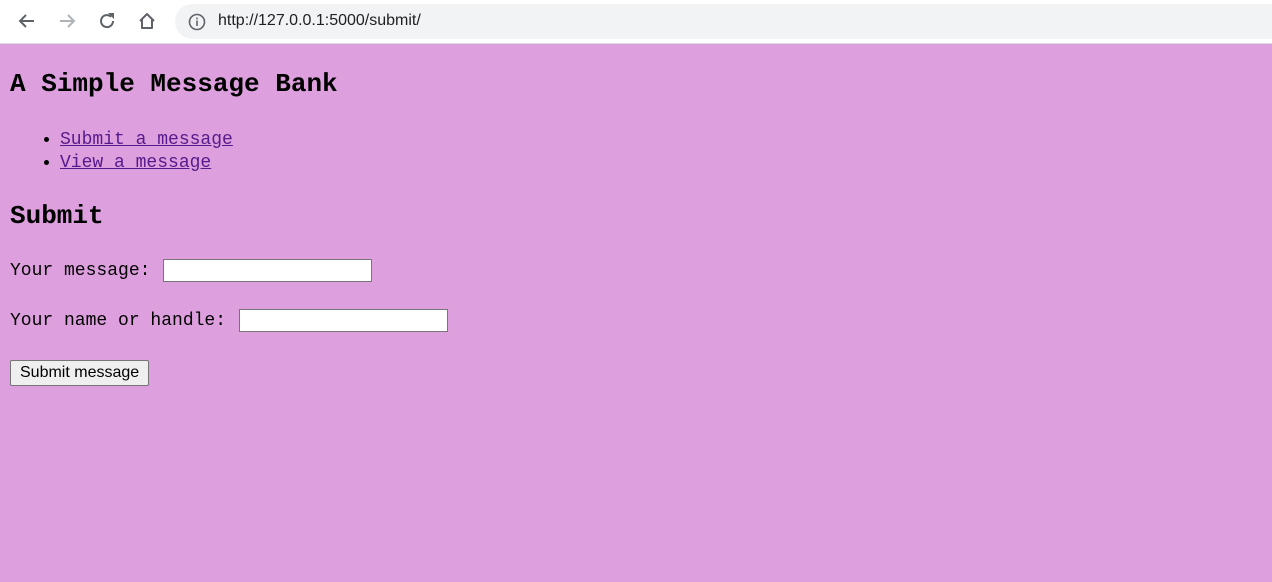 The width and height of the screenshot is (1272, 582). I want to click on address-bar: http://127.0.0.1:5000/submit/, so click(723, 21).